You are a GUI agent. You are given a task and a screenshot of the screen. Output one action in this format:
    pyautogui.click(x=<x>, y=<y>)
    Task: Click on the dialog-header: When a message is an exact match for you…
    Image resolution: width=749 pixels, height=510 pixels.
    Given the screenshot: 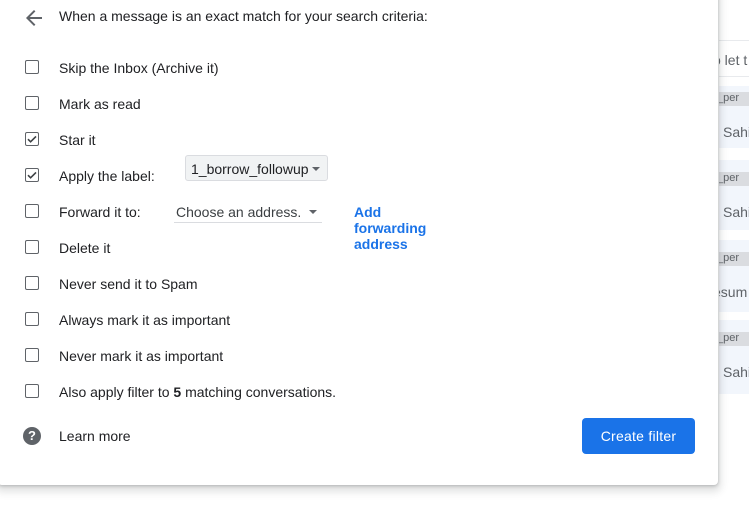 What is the action you would take?
    pyautogui.click(x=243, y=16)
    